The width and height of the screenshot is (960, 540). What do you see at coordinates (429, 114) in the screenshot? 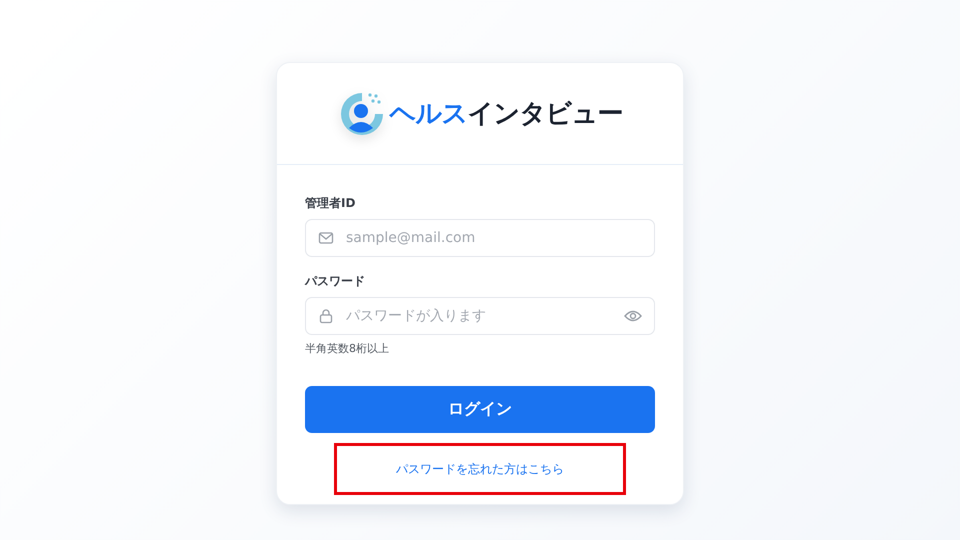
I see `logo-text: ヘルス` at bounding box center [429, 114].